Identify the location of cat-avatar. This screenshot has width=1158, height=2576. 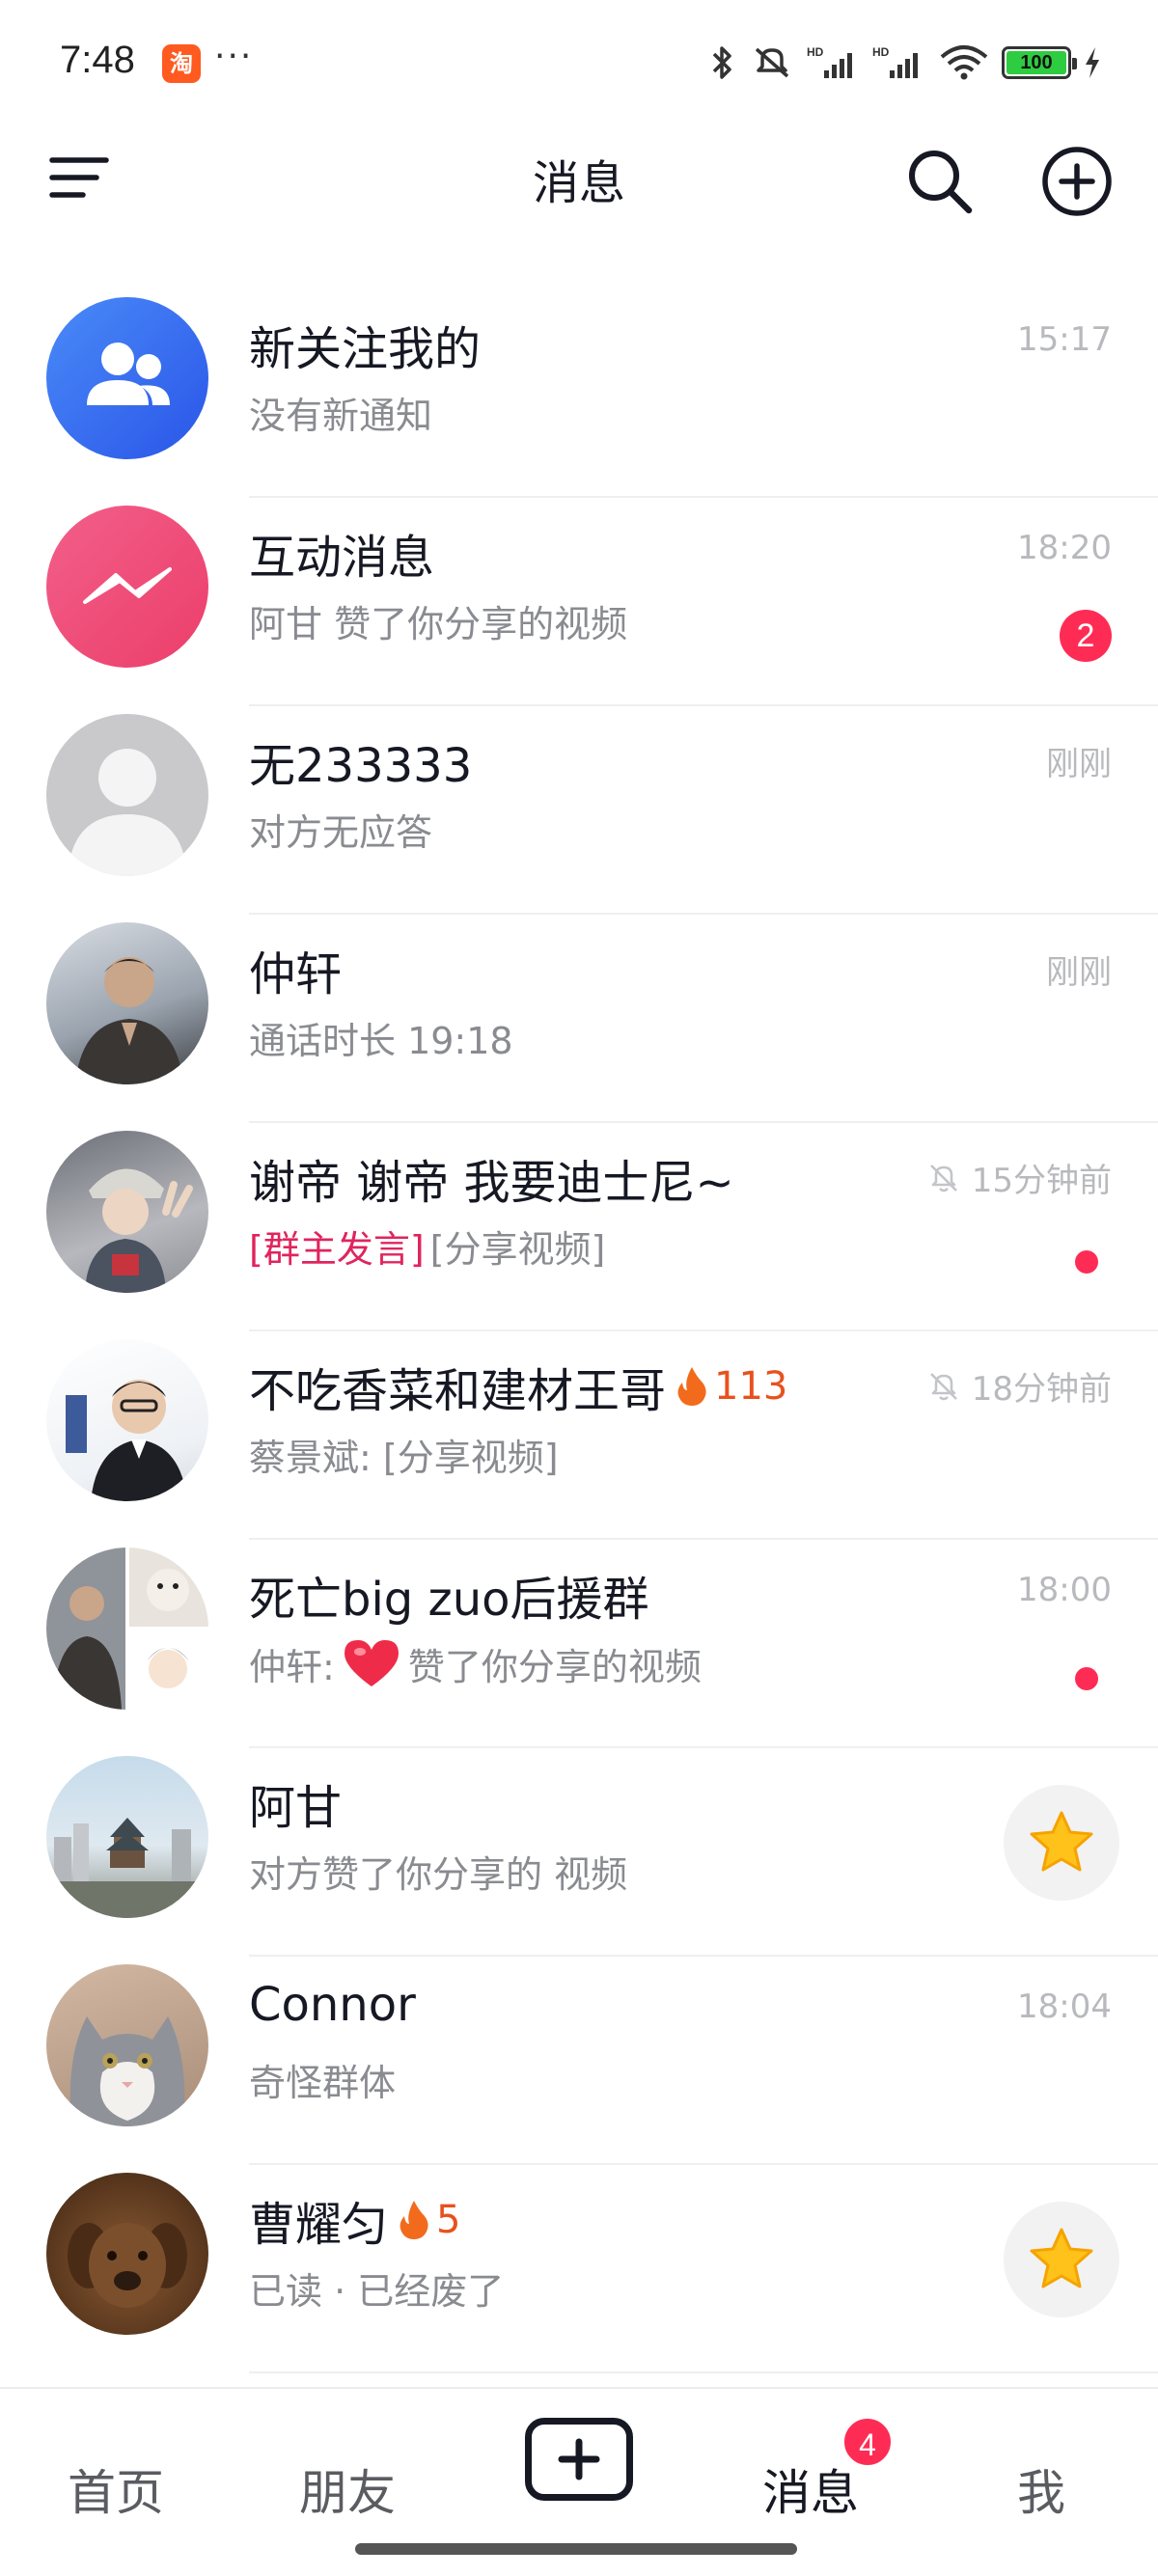
(127, 2045).